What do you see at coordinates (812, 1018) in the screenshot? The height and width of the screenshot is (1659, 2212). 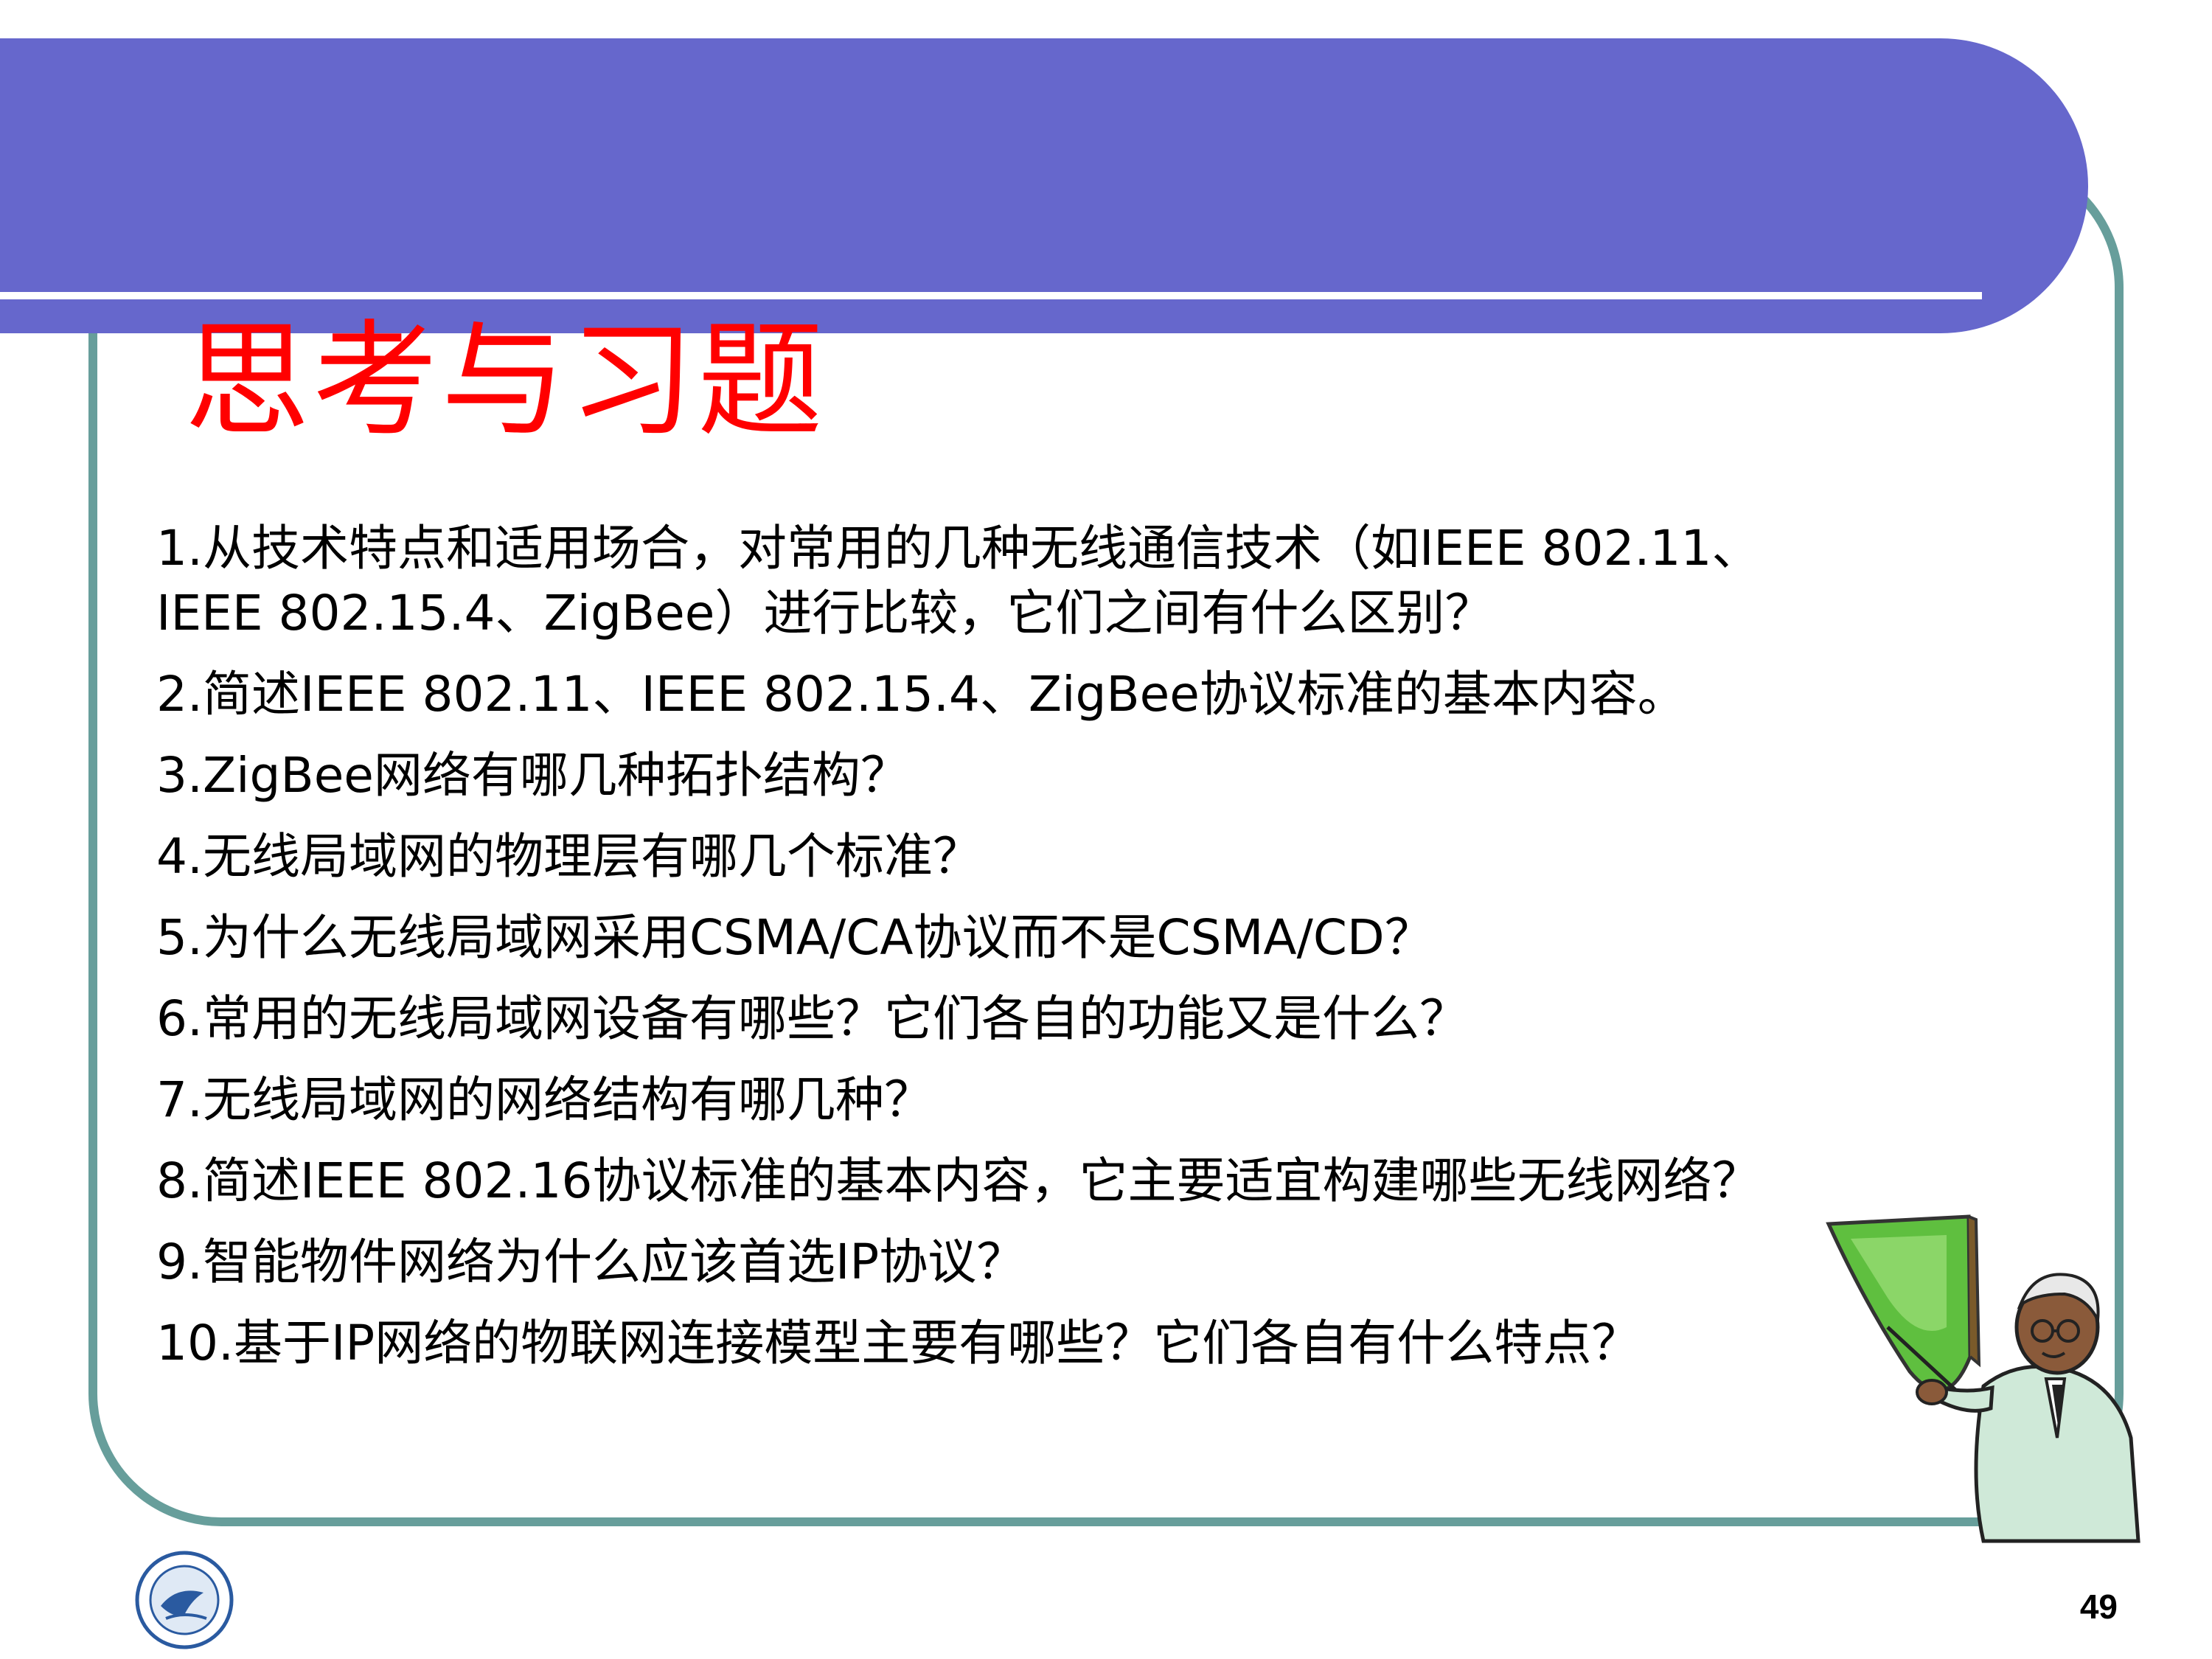 I see `question-item: 6.常用的无线局域网设备有哪些？它们各自的功能又是什么？` at bounding box center [812, 1018].